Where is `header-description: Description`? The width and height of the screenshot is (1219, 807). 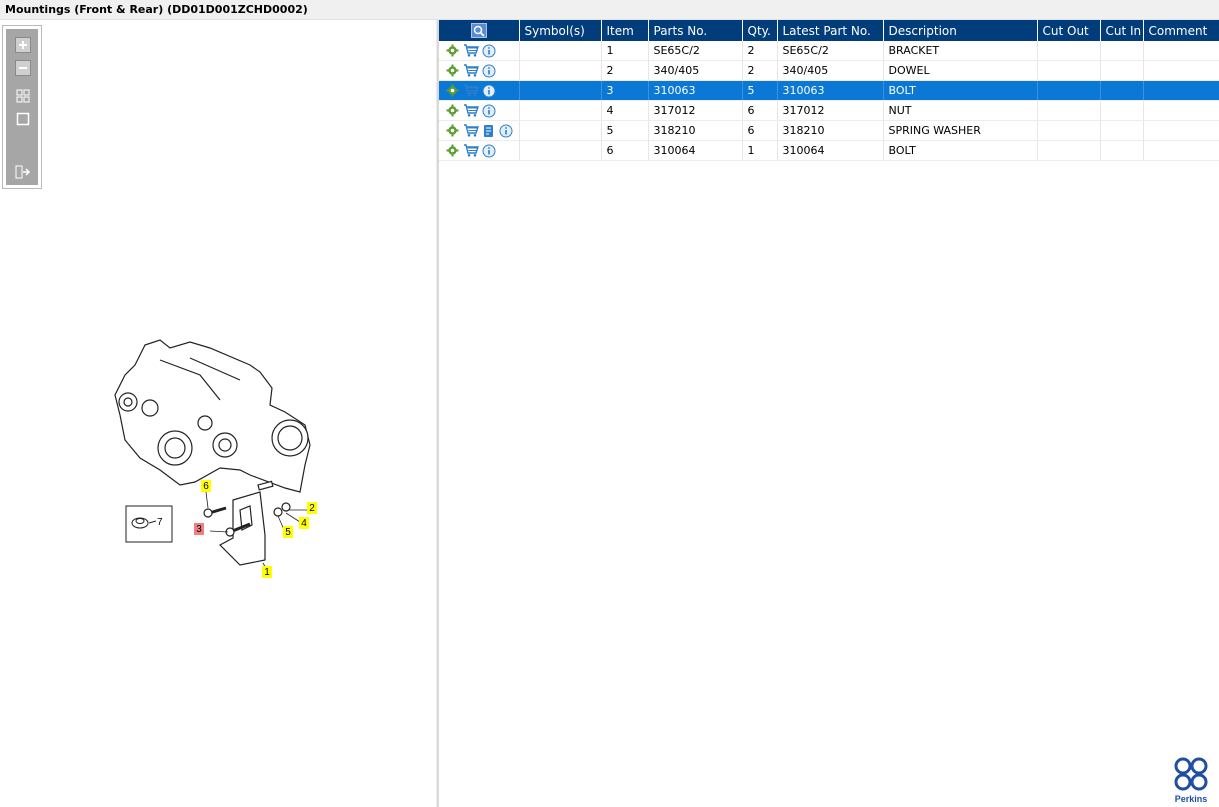
header-description: Description is located at coordinates (960, 30).